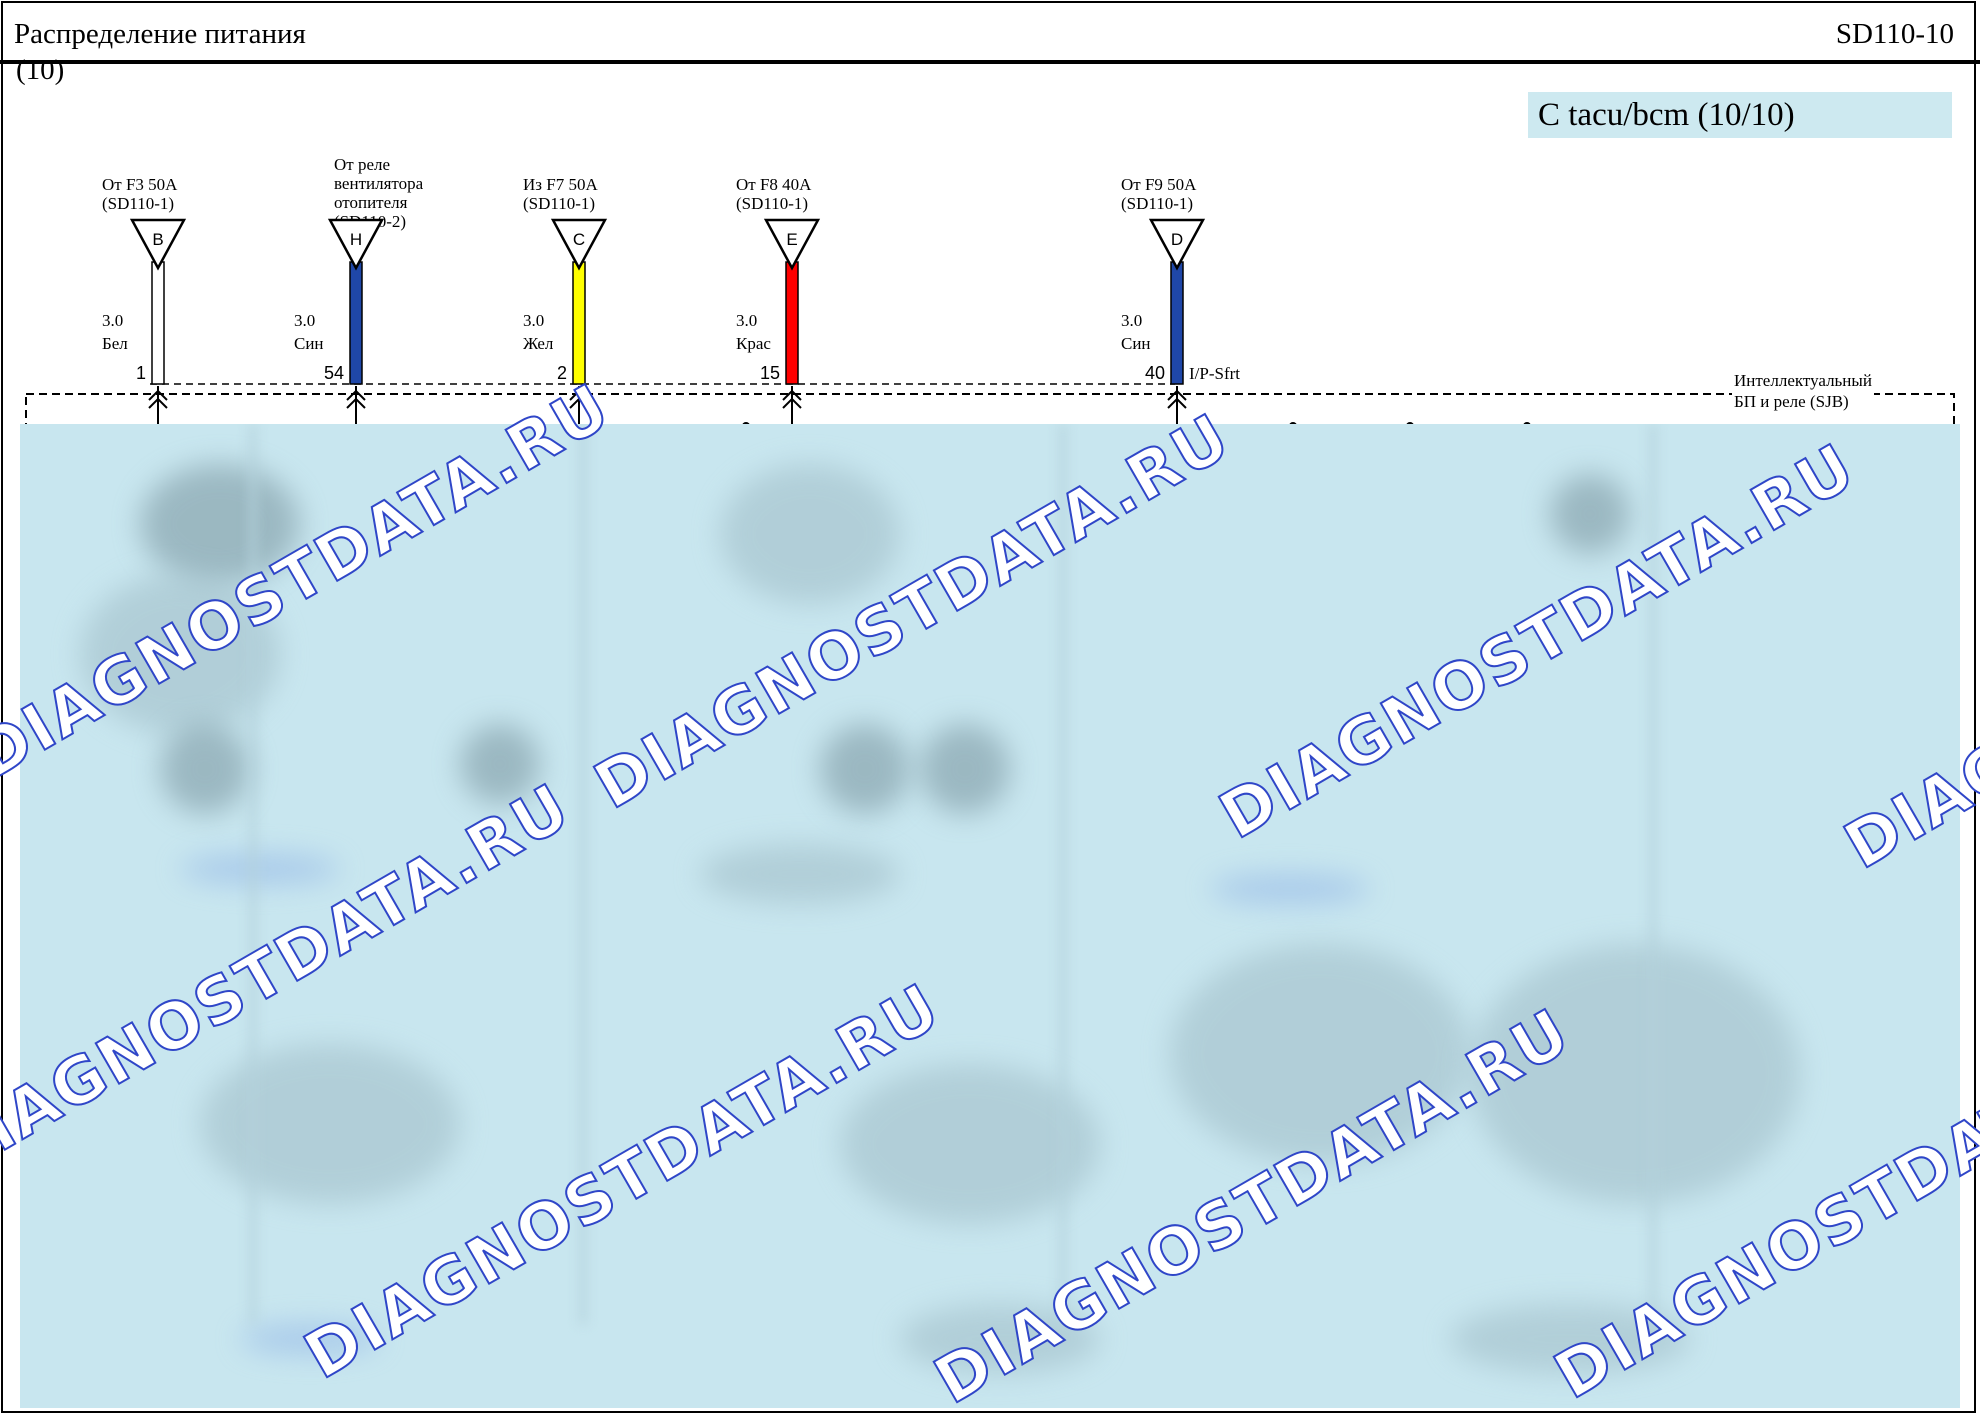  Describe the element at coordinates (1791, 401) in the screenshot. I see `sjb-label-line2: БП и реле (SJB)` at that location.